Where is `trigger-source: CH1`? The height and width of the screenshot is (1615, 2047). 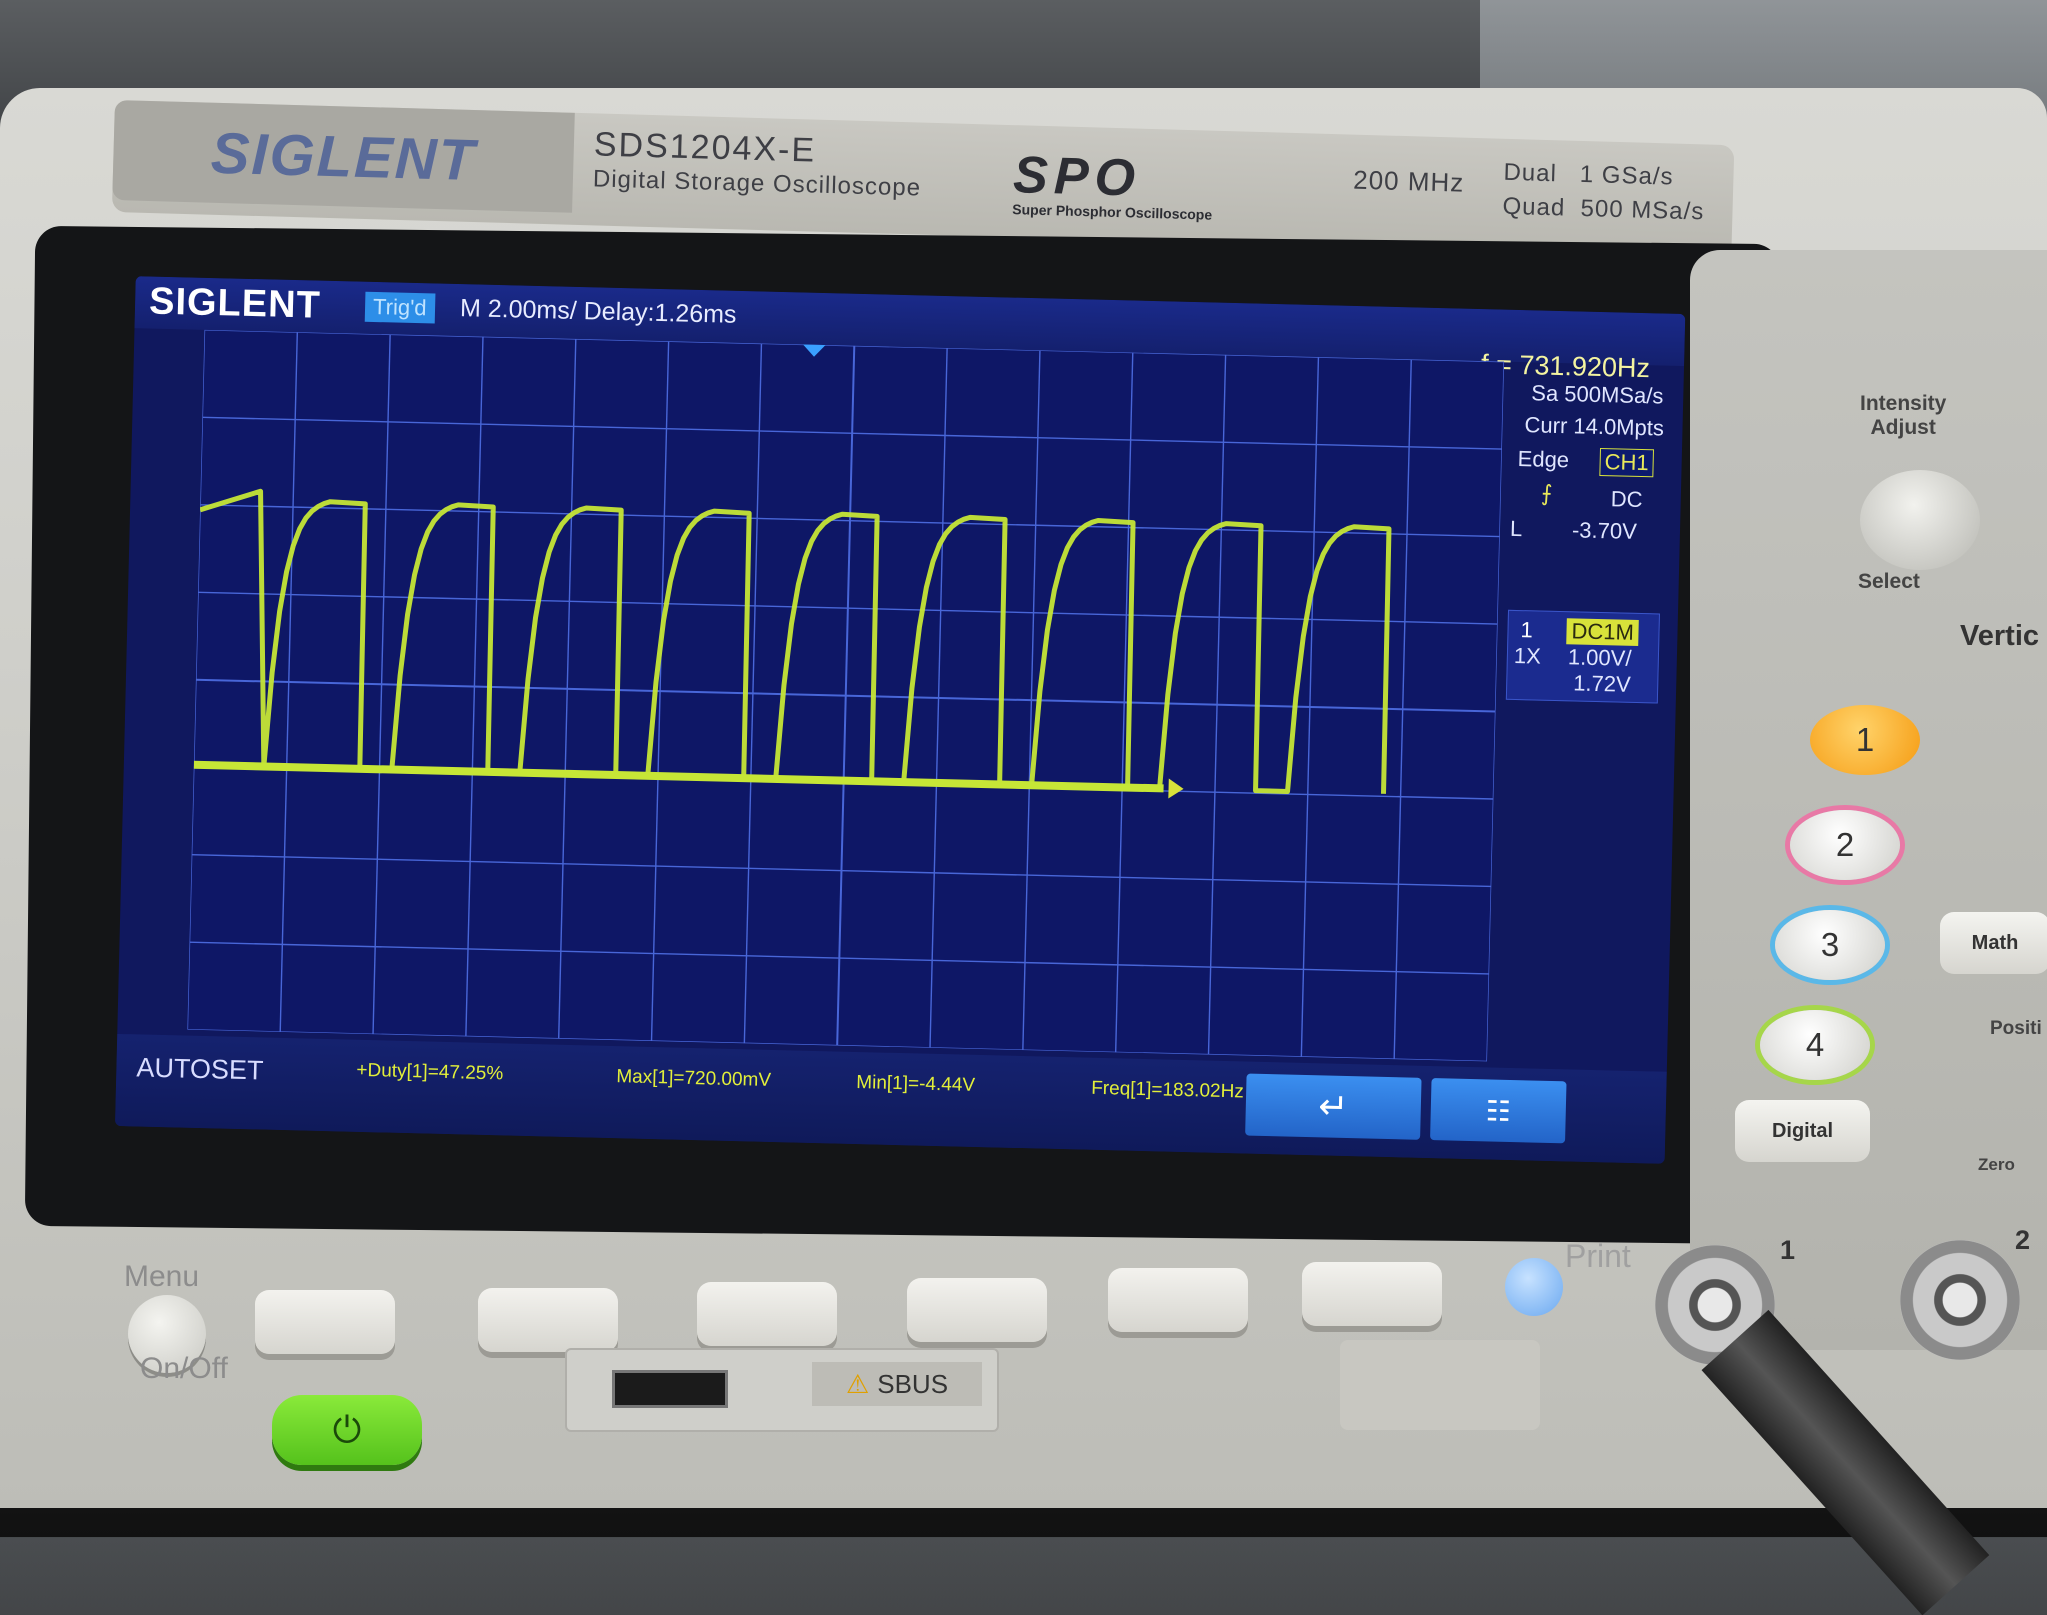
trigger-source: CH1 is located at coordinates (1627, 462).